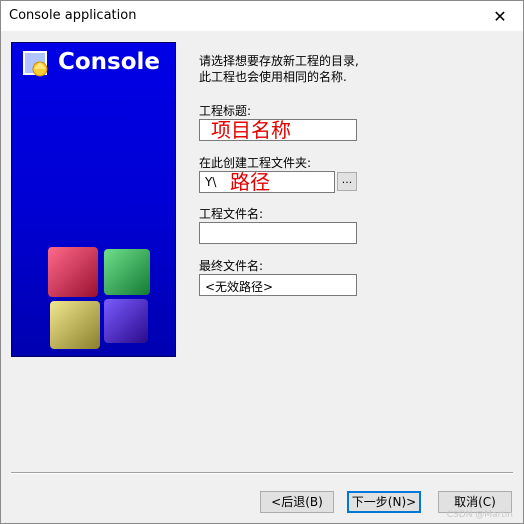 The image size is (524, 524). Describe the element at coordinates (278, 233) in the screenshot. I see `project-filename-input` at that location.